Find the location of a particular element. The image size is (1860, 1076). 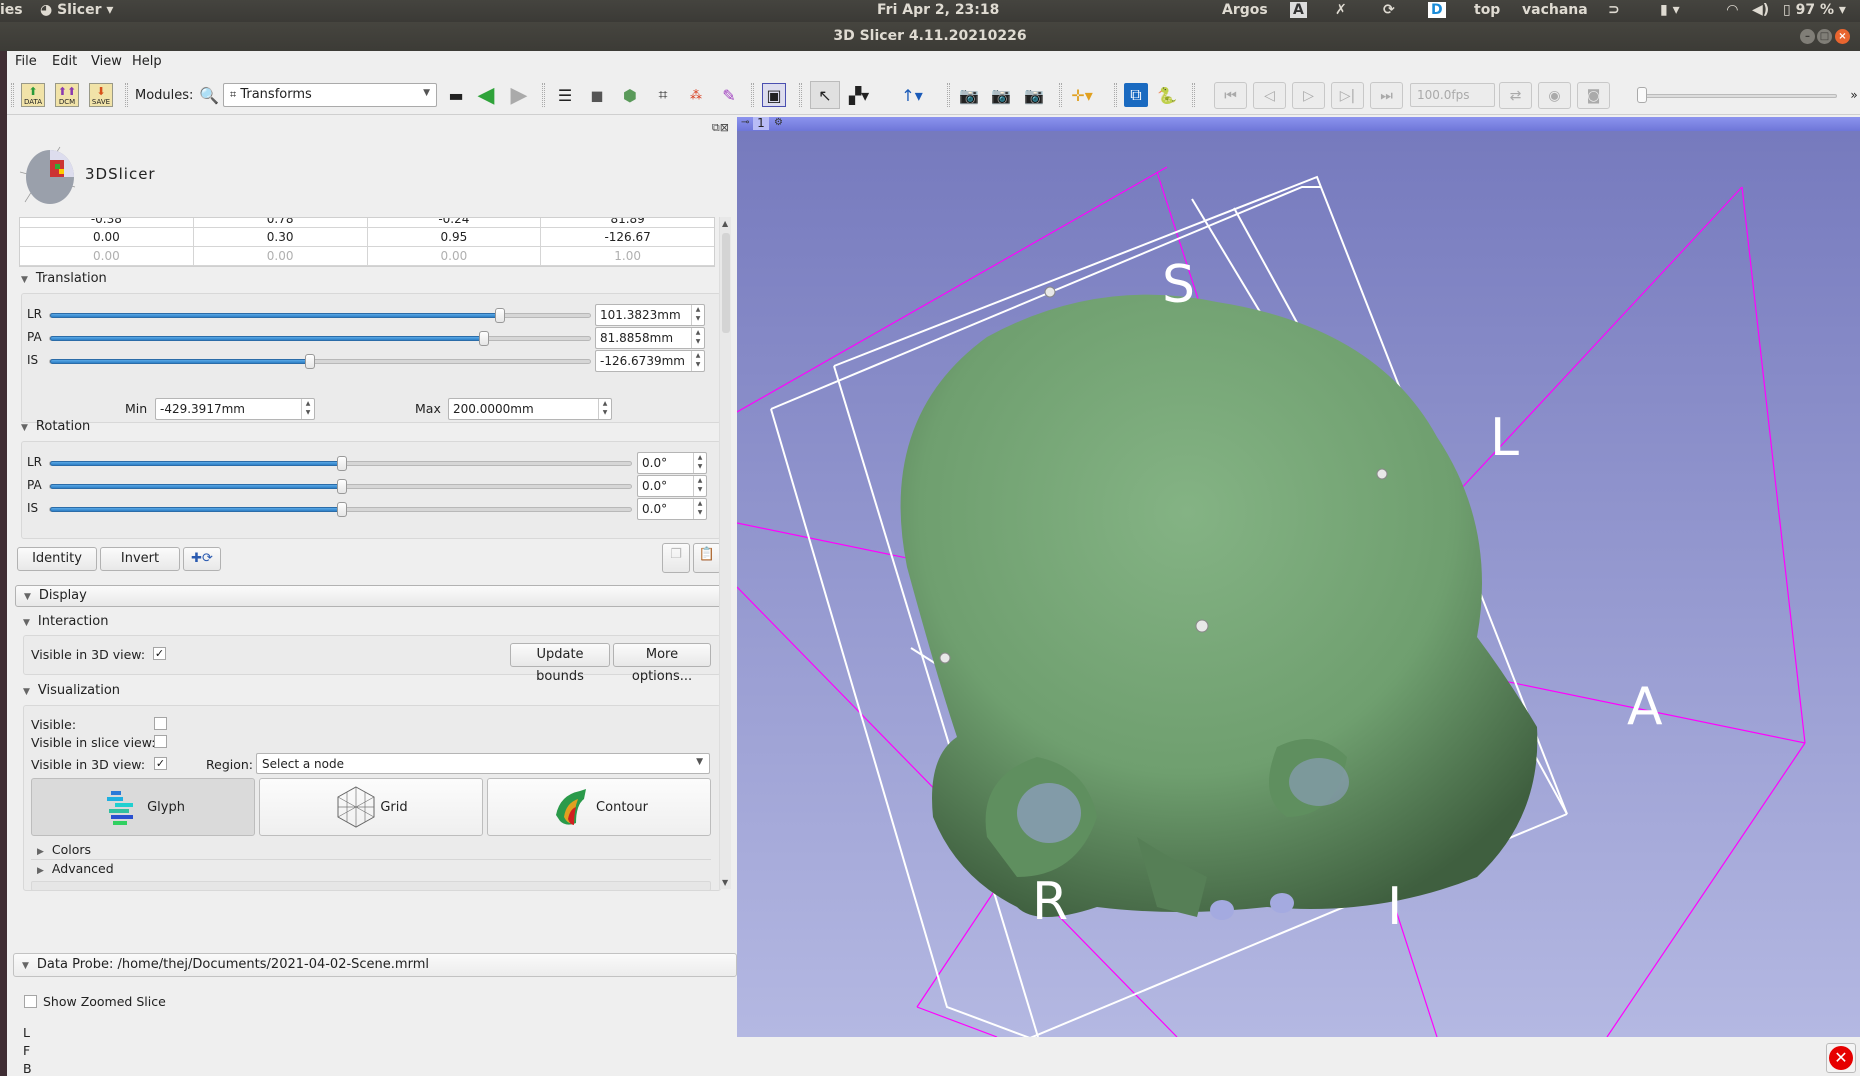

first-frame-button: ⏮ is located at coordinates (1230, 95).